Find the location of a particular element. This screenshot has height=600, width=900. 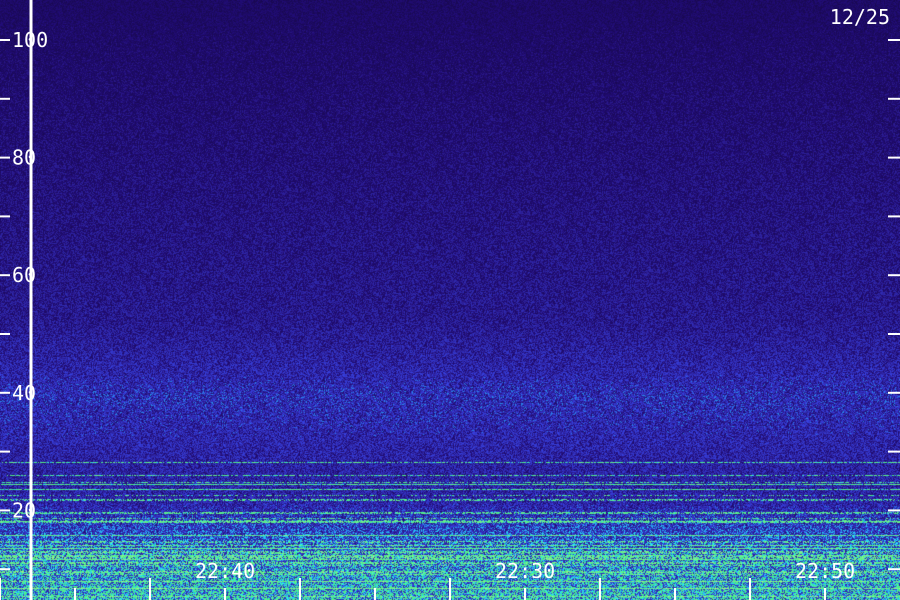

y-tick-label: 20 is located at coordinates (24, 510).